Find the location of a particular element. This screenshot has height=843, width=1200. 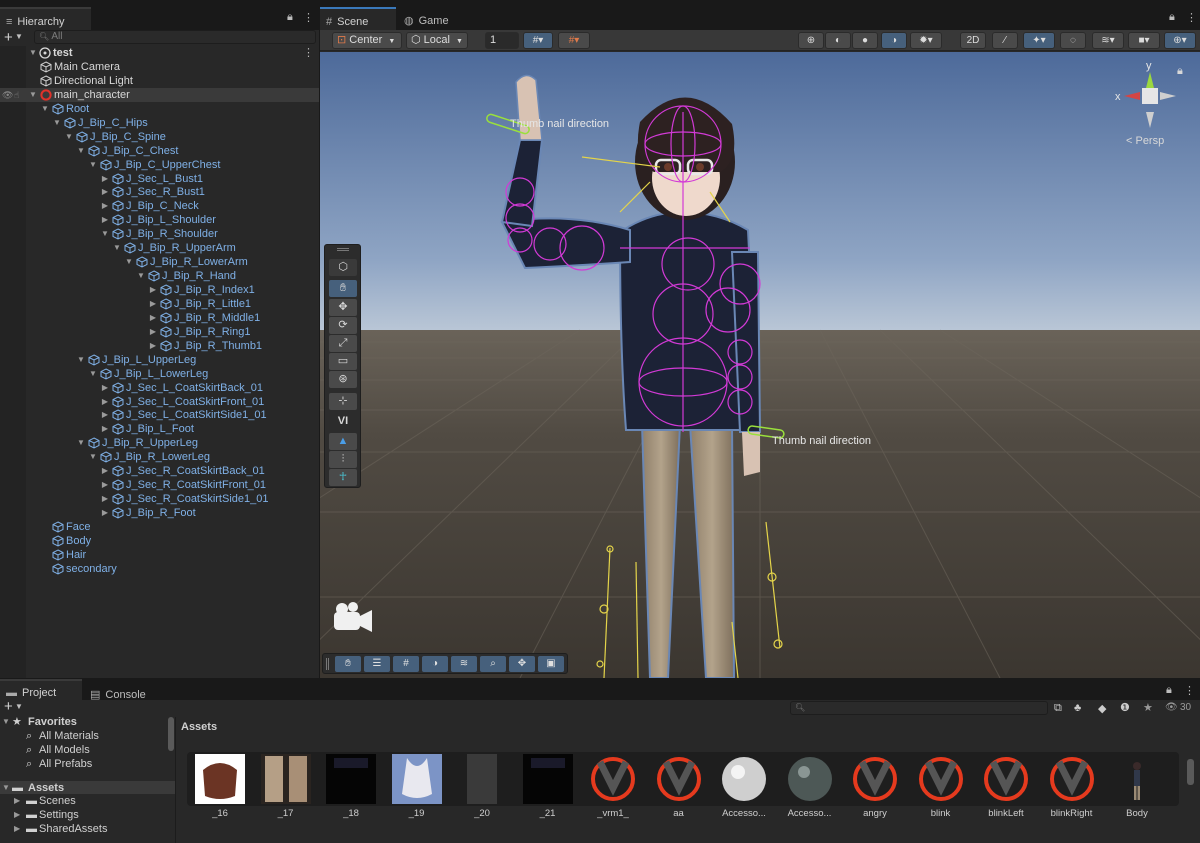

shading-shaded-button: ◑ is located at coordinates (894, 40).